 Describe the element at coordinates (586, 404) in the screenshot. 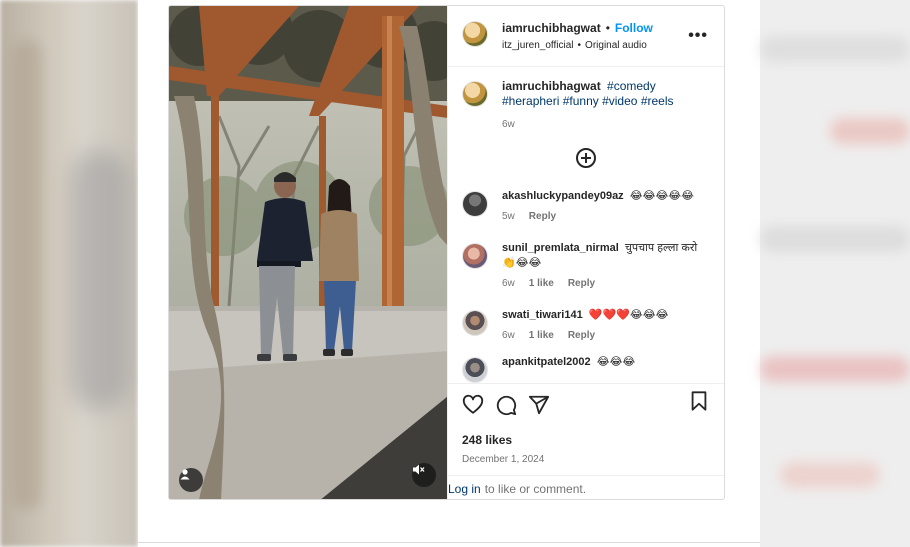

I see `post-actions` at that location.